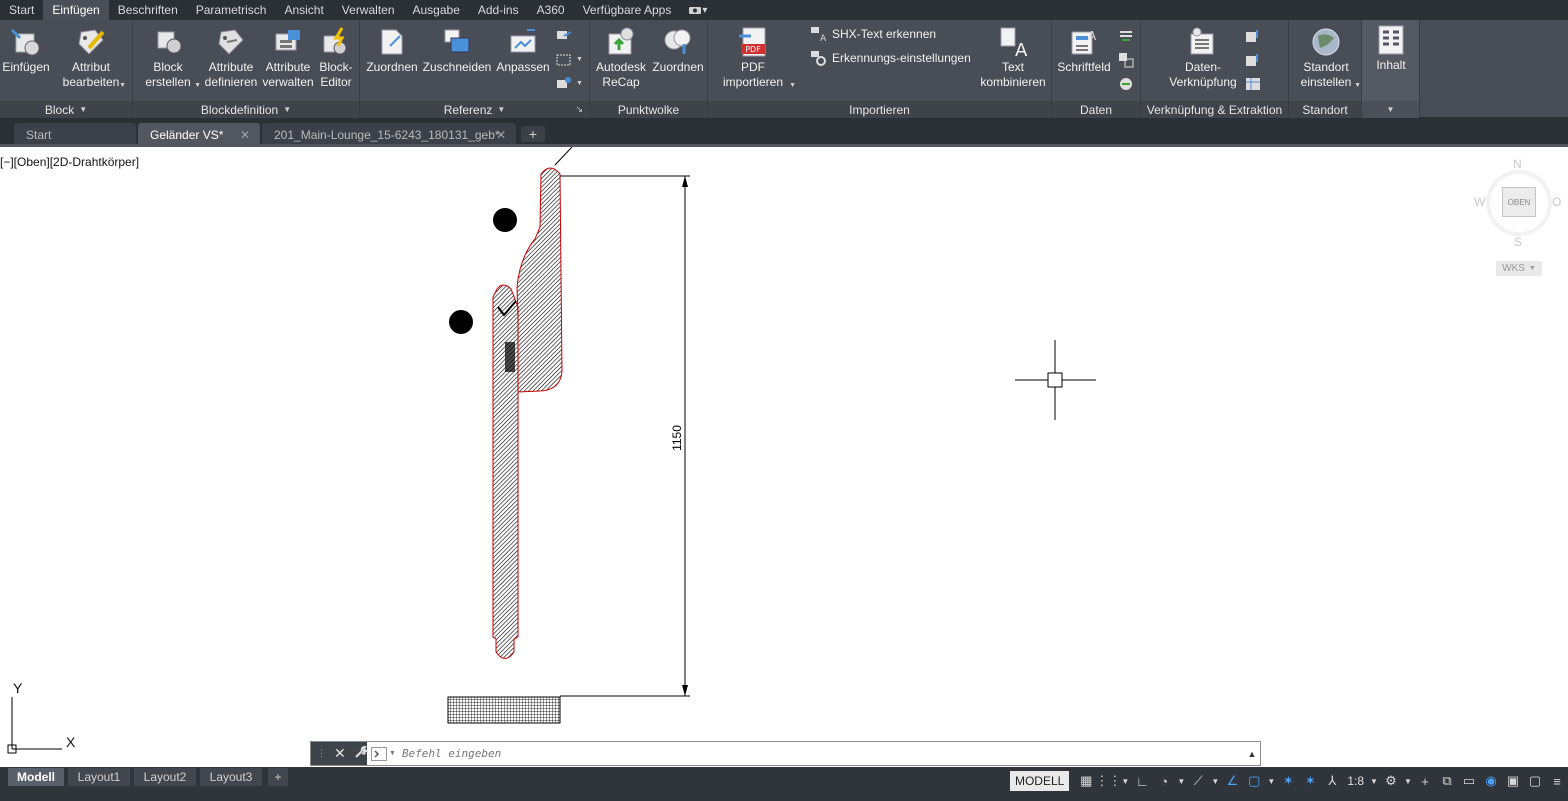 The width and height of the screenshot is (1568, 801). Describe the element at coordinates (1253, 84) in the screenshot. I see `extract-data-icon` at that location.